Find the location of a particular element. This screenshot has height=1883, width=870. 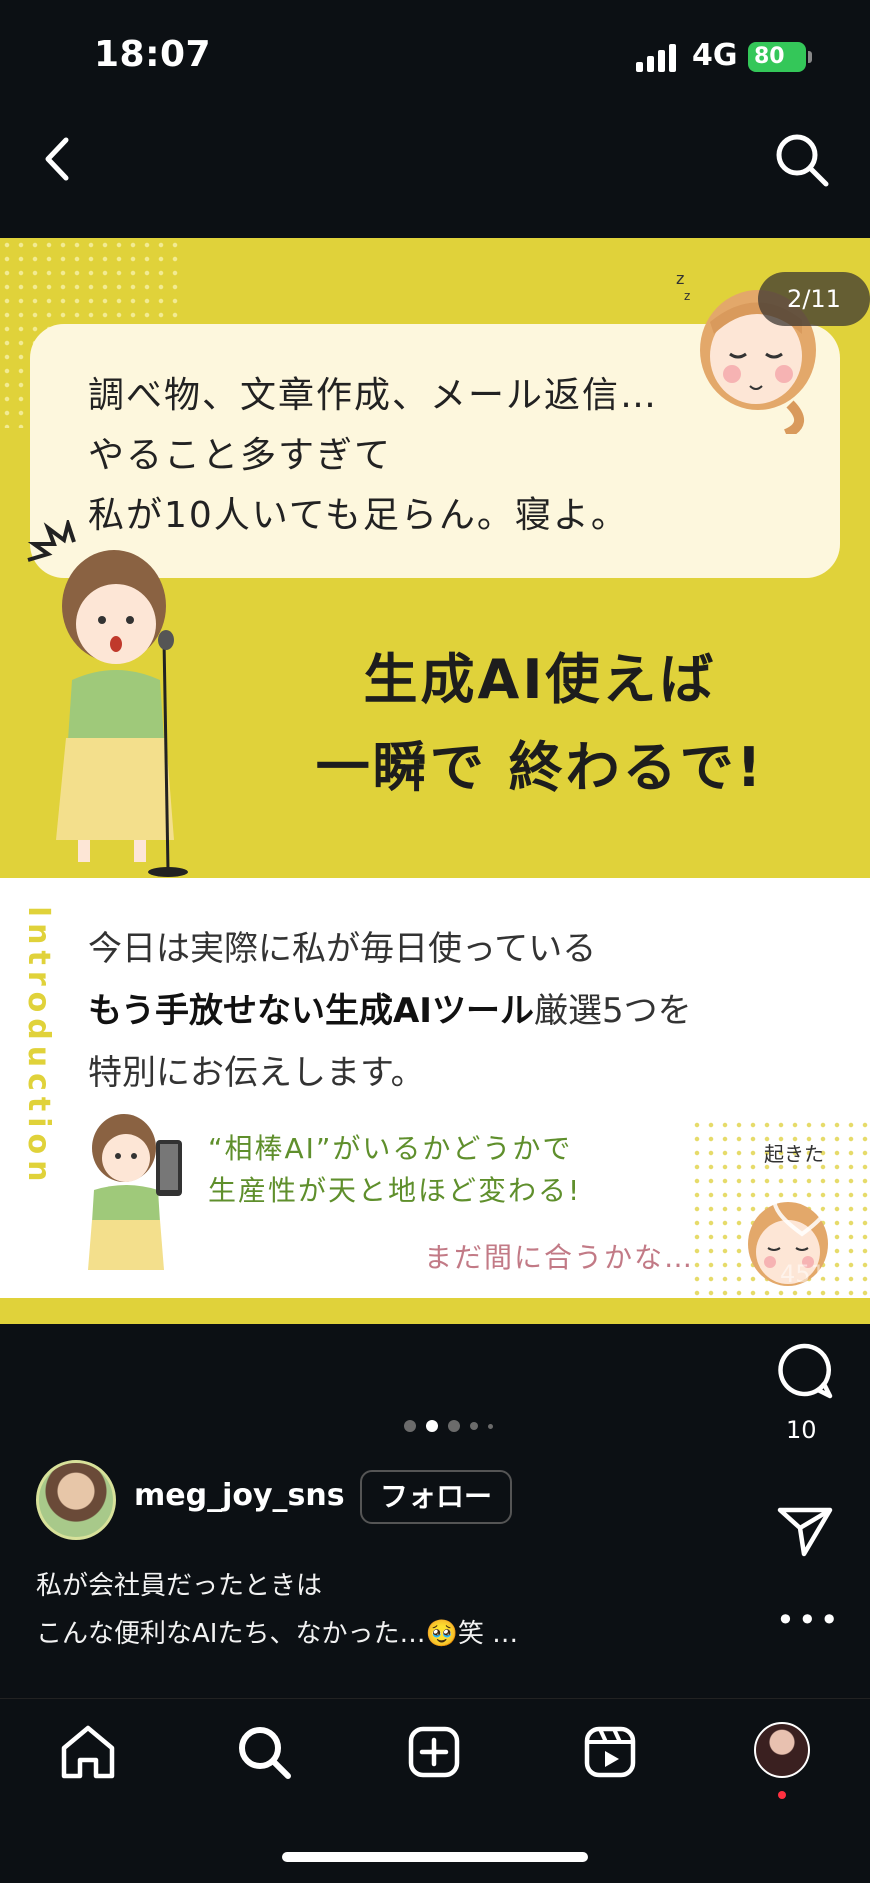

profile-avatar is located at coordinates (782, 1750).